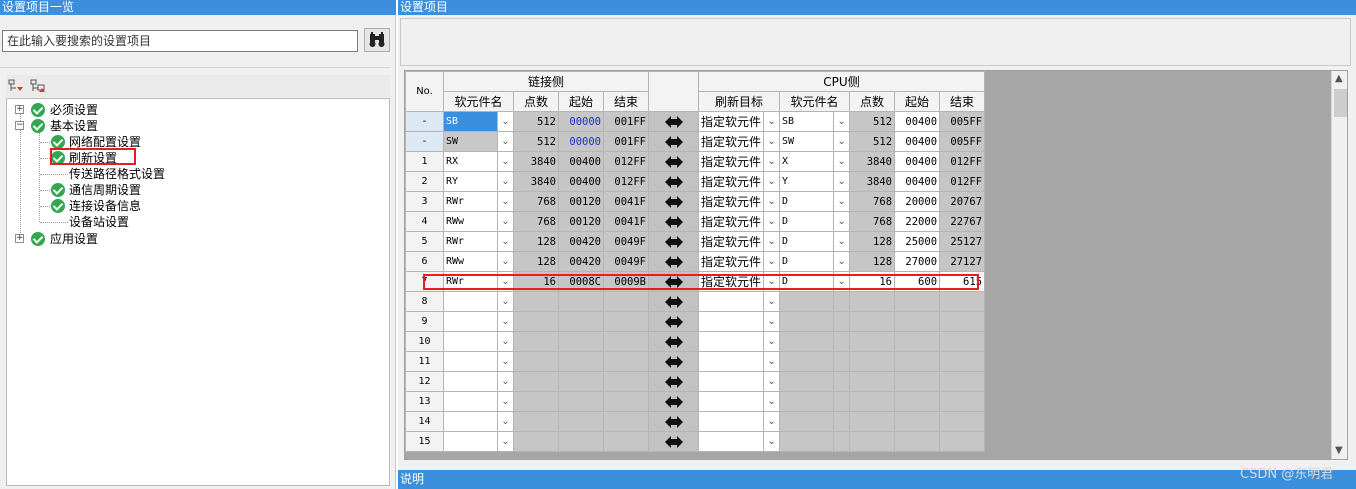  Describe the element at coordinates (807, 141) in the screenshot. I see `cpu-device-select: SW` at that location.